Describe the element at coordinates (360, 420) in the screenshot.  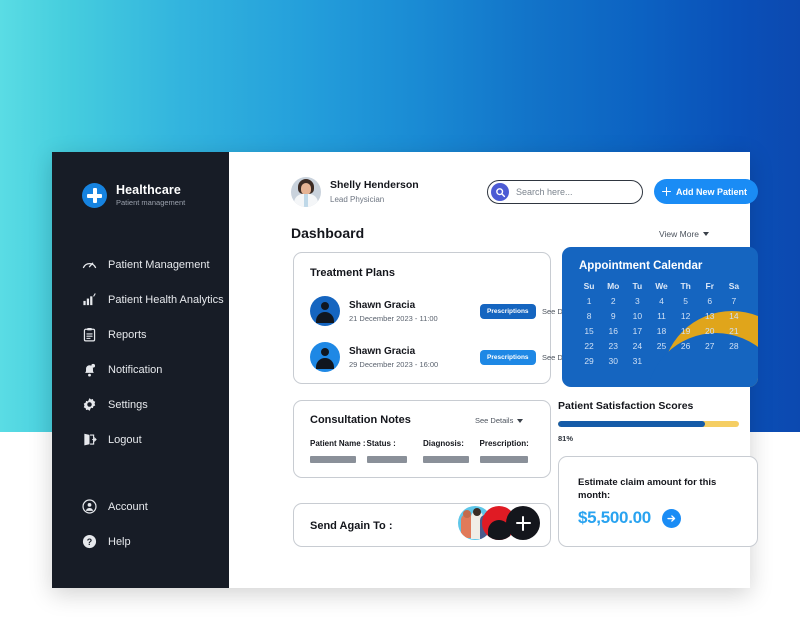
I see `consultation-notes-title: Consultation Notes` at that location.